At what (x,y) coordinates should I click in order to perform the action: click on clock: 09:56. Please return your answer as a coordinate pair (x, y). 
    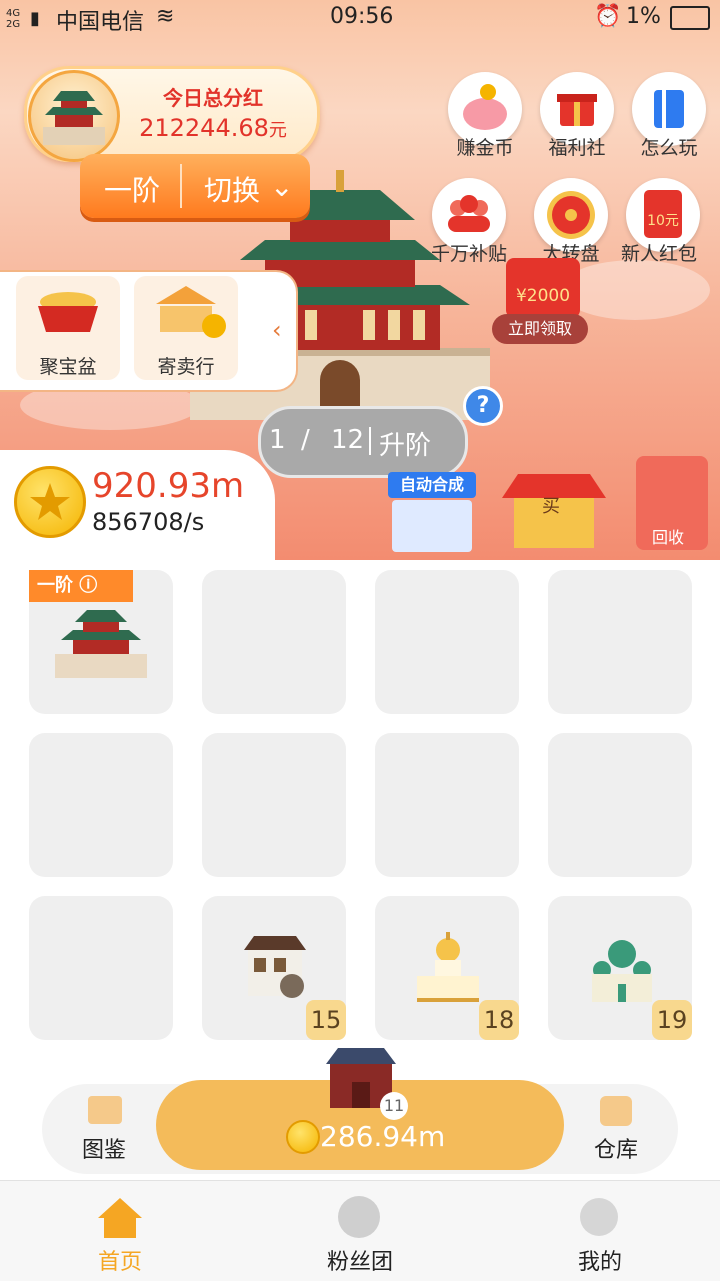
    Looking at the image, I should click on (362, 16).